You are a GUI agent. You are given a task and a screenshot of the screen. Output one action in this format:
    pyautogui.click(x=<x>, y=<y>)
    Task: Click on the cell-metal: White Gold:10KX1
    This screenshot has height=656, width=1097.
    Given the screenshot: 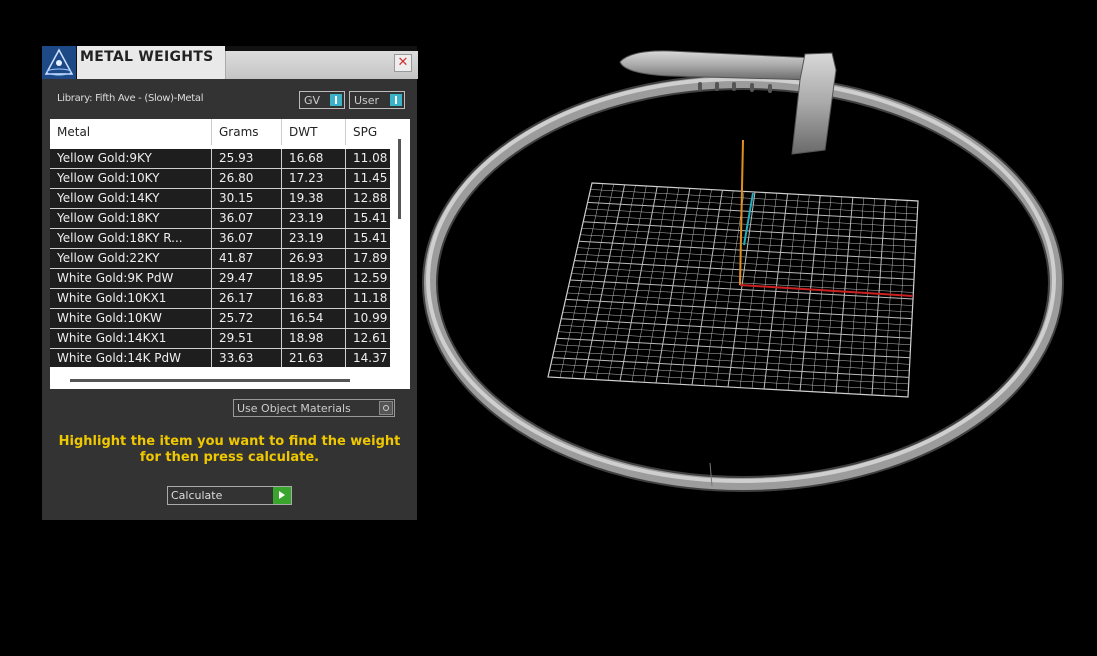 What is the action you would take?
    pyautogui.click(x=131, y=298)
    